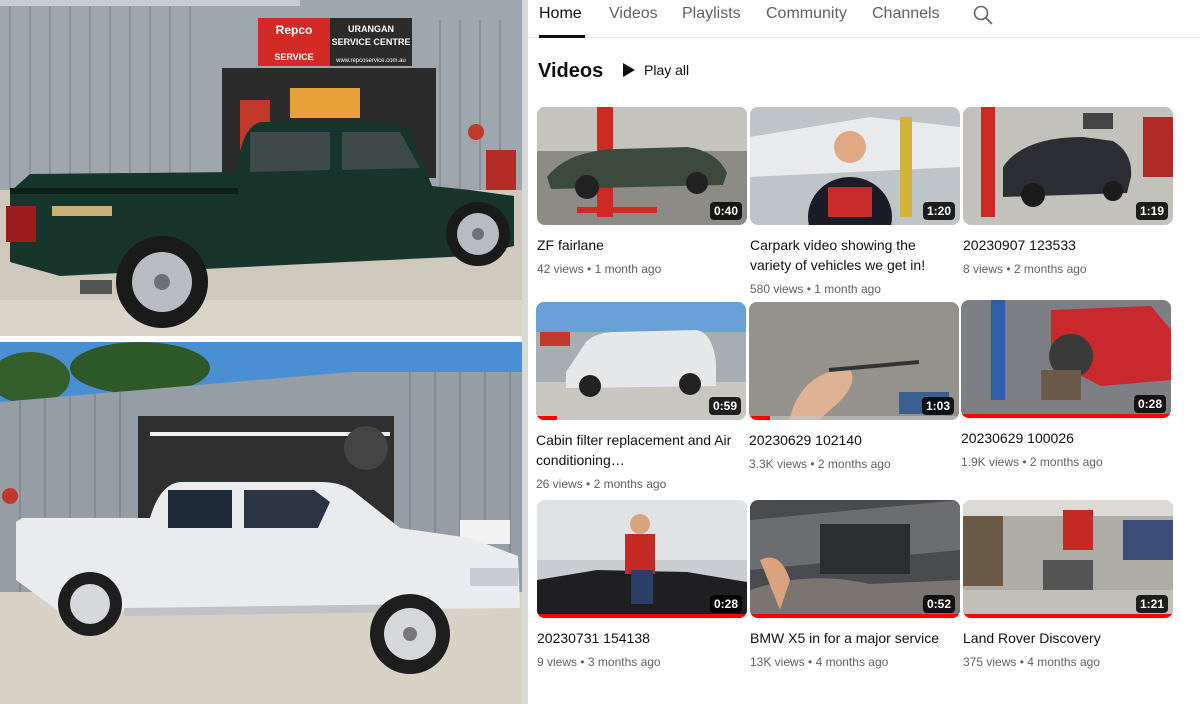 The width and height of the screenshot is (1200, 704). What do you see at coordinates (1151, 211) in the screenshot?
I see `video-duration: 1:19` at bounding box center [1151, 211].